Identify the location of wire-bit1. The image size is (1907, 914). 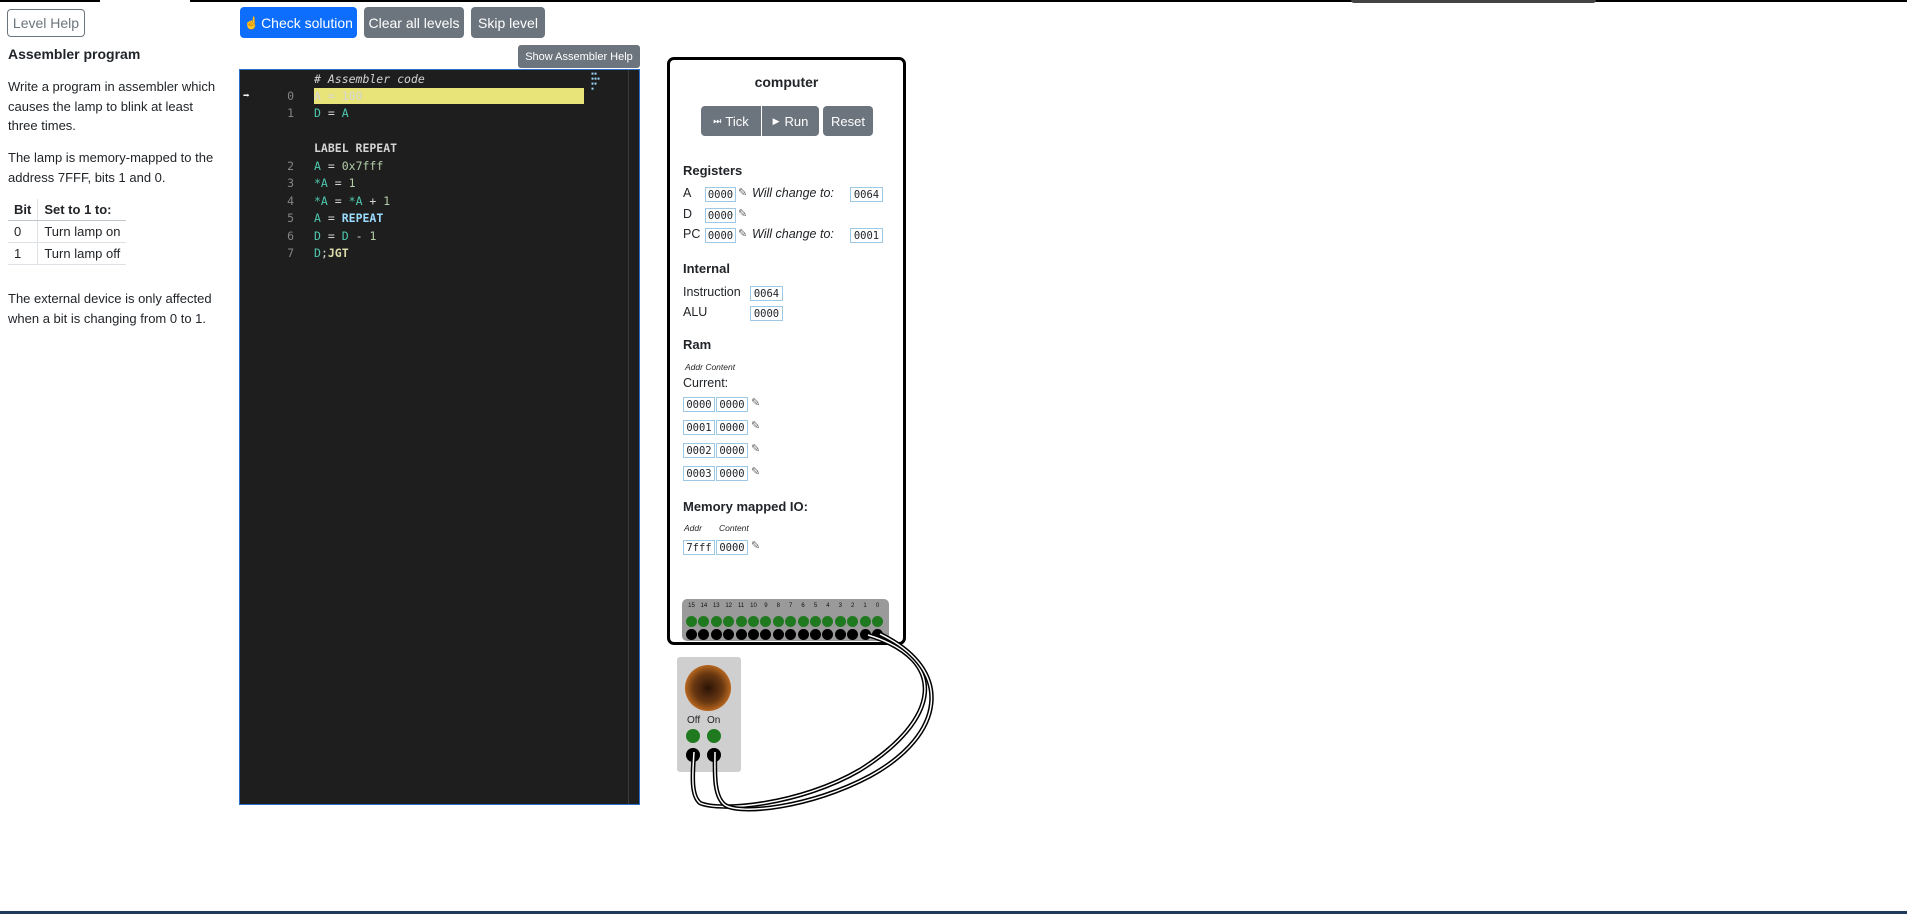
(808, 720).